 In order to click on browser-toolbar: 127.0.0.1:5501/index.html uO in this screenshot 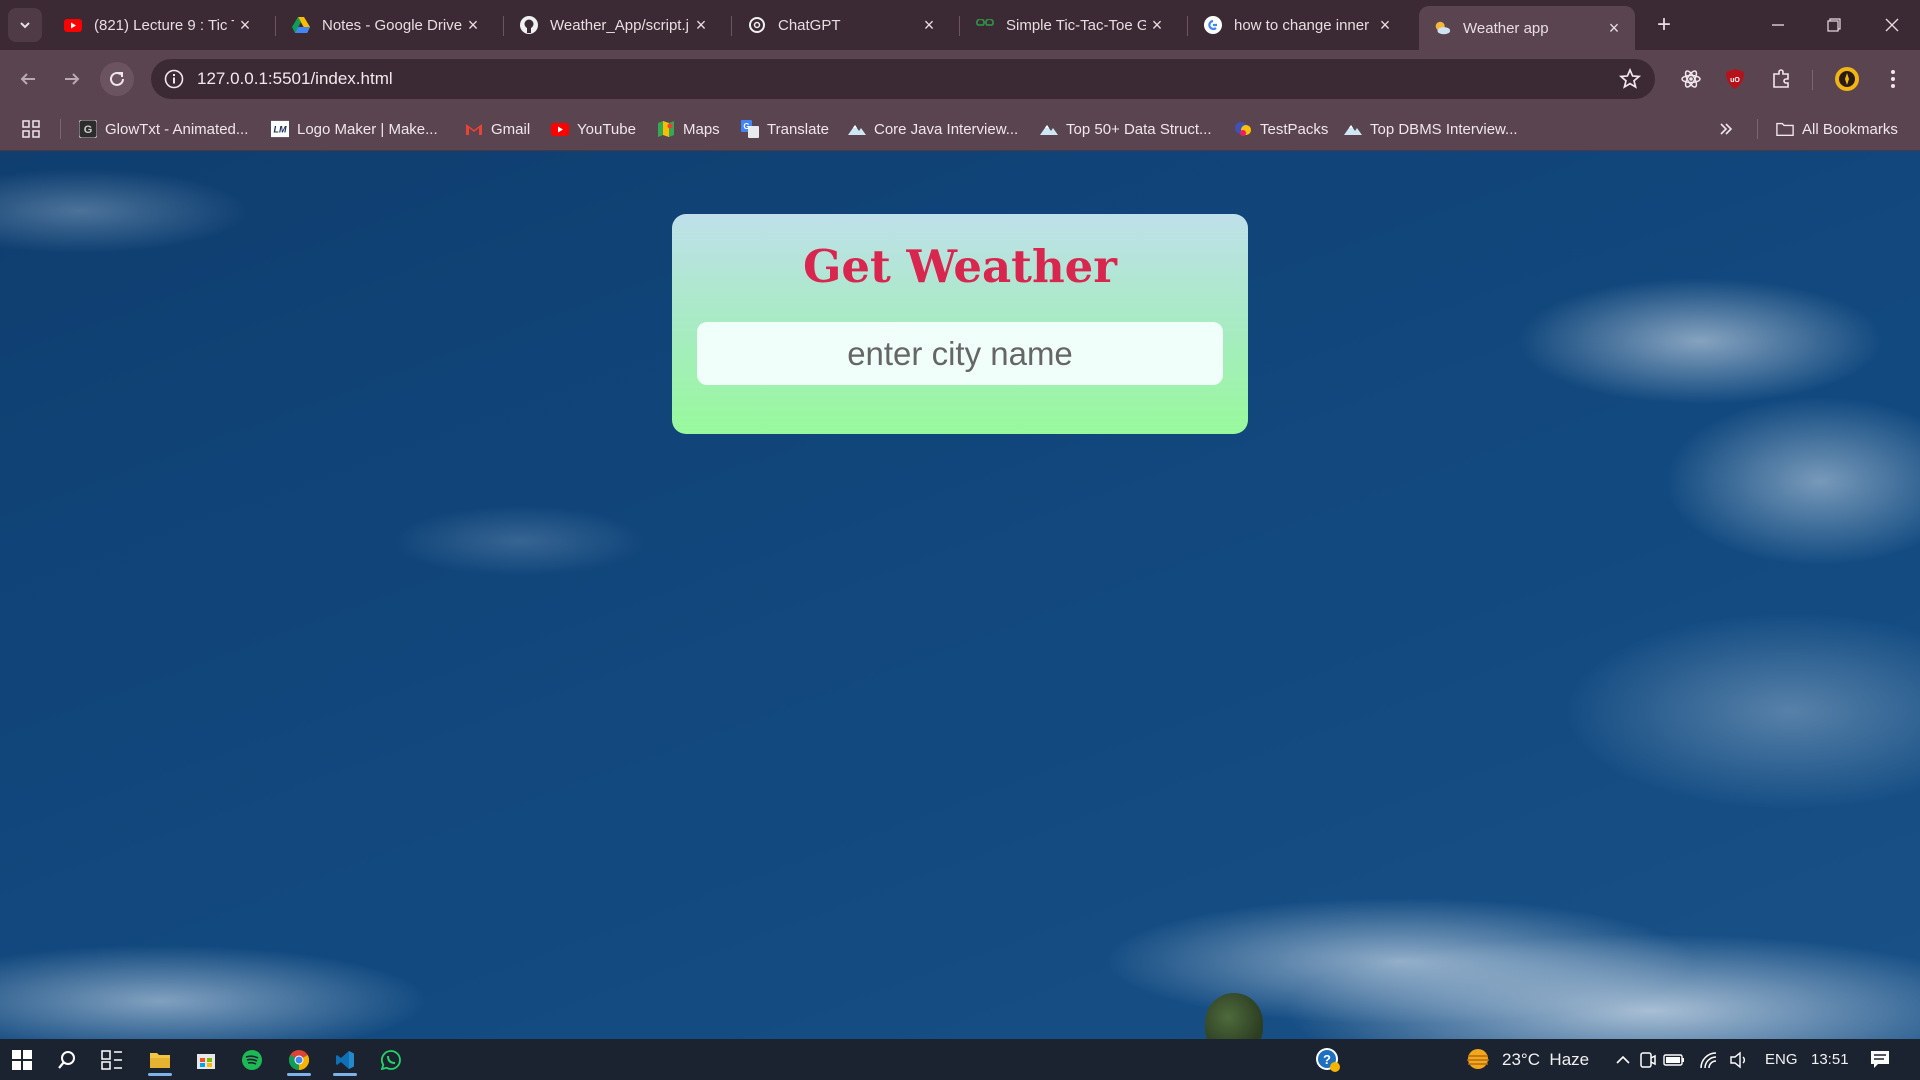, I will do `click(960, 78)`.